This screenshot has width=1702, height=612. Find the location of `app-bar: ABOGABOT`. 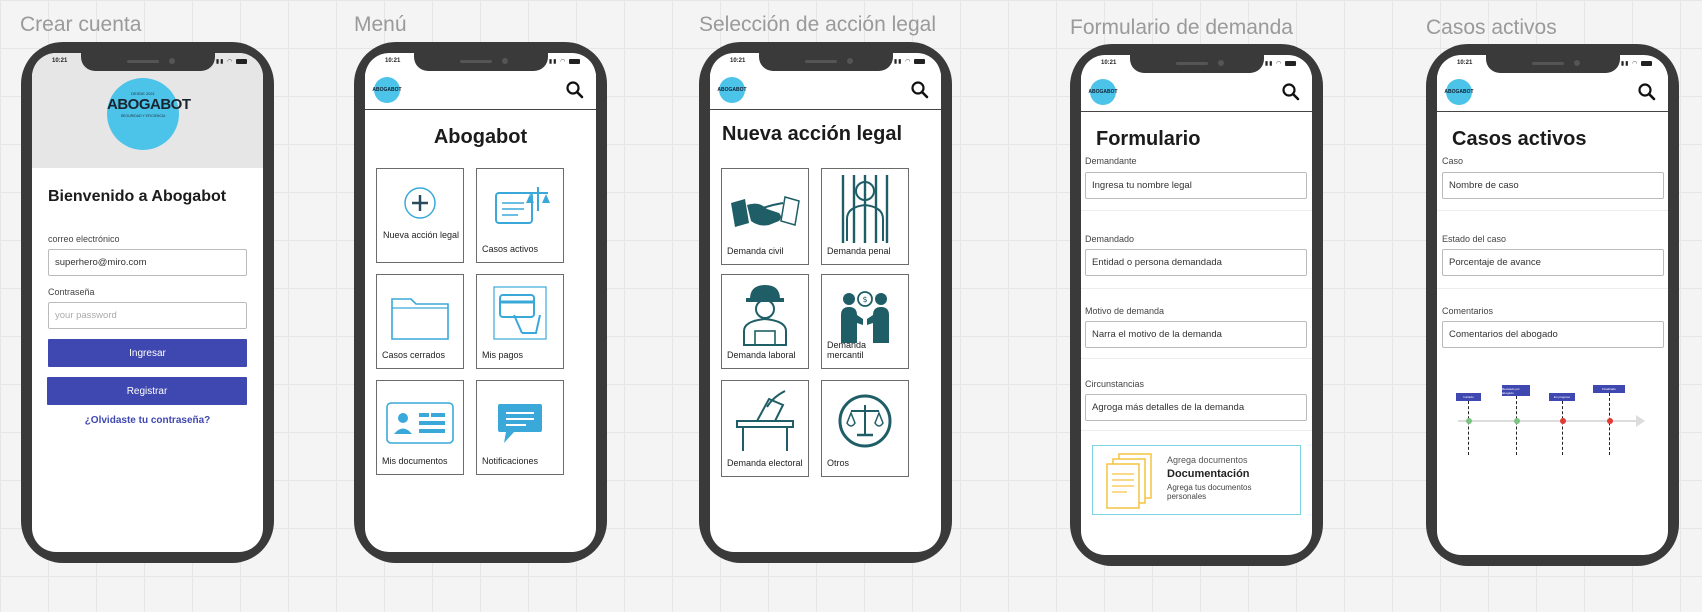

app-bar: ABOGABOT is located at coordinates (1552, 93).